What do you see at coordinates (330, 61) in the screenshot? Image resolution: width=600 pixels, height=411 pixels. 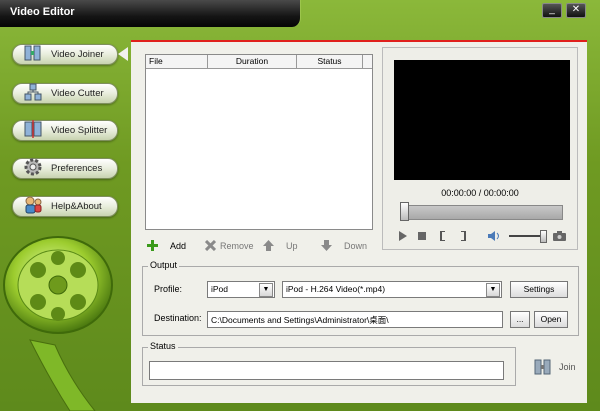 I see `column-status: Status` at bounding box center [330, 61].